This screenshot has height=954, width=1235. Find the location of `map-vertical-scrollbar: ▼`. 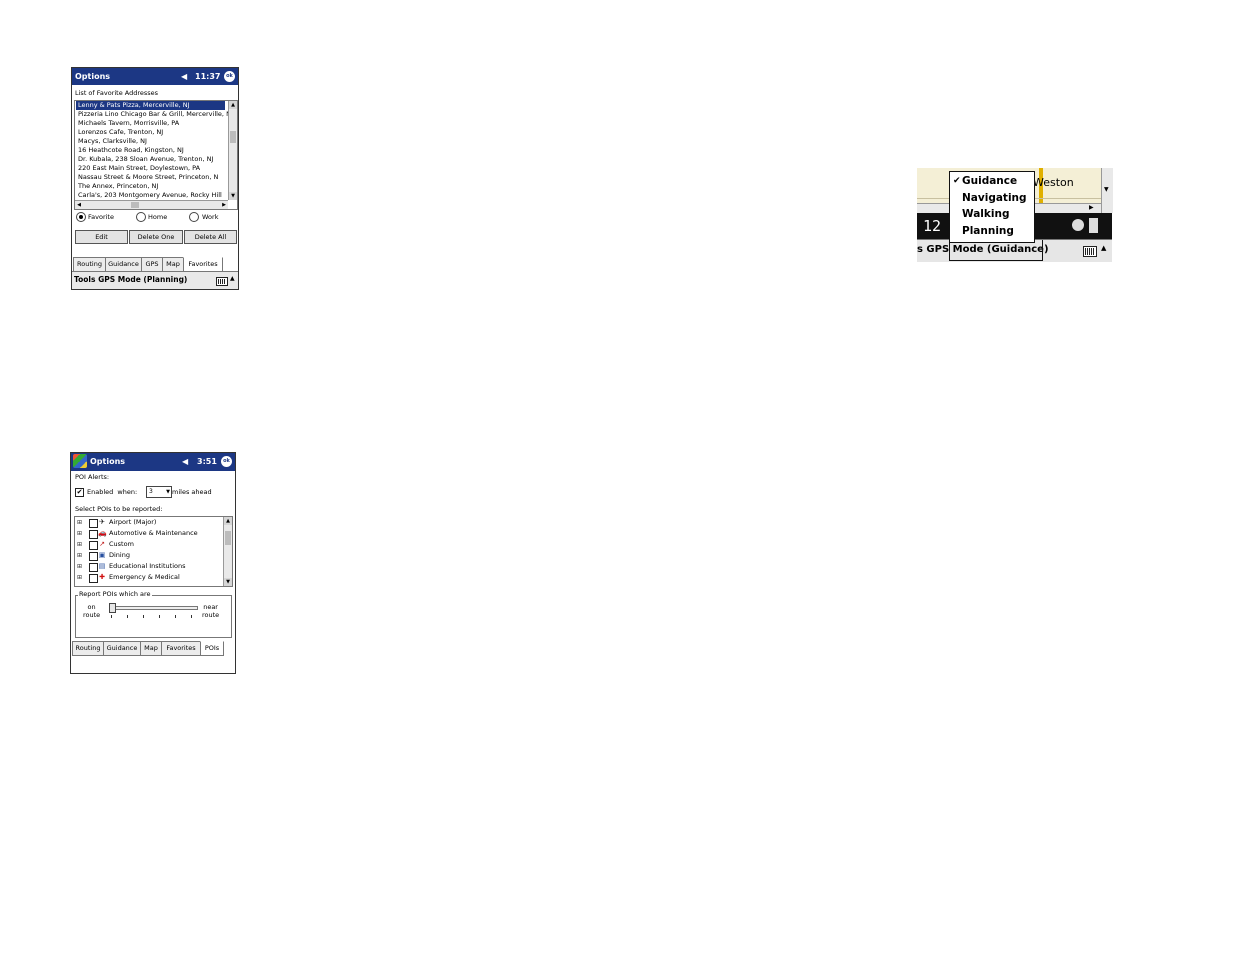

map-vertical-scrollbar: ▼ is located at coordinates (1107, 190).